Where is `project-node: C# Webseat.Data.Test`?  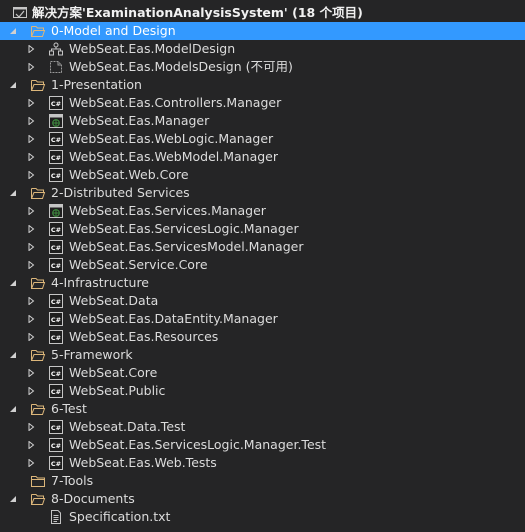 project-node: C# Webseat.Data.Test is located at coordinates (262, 427).